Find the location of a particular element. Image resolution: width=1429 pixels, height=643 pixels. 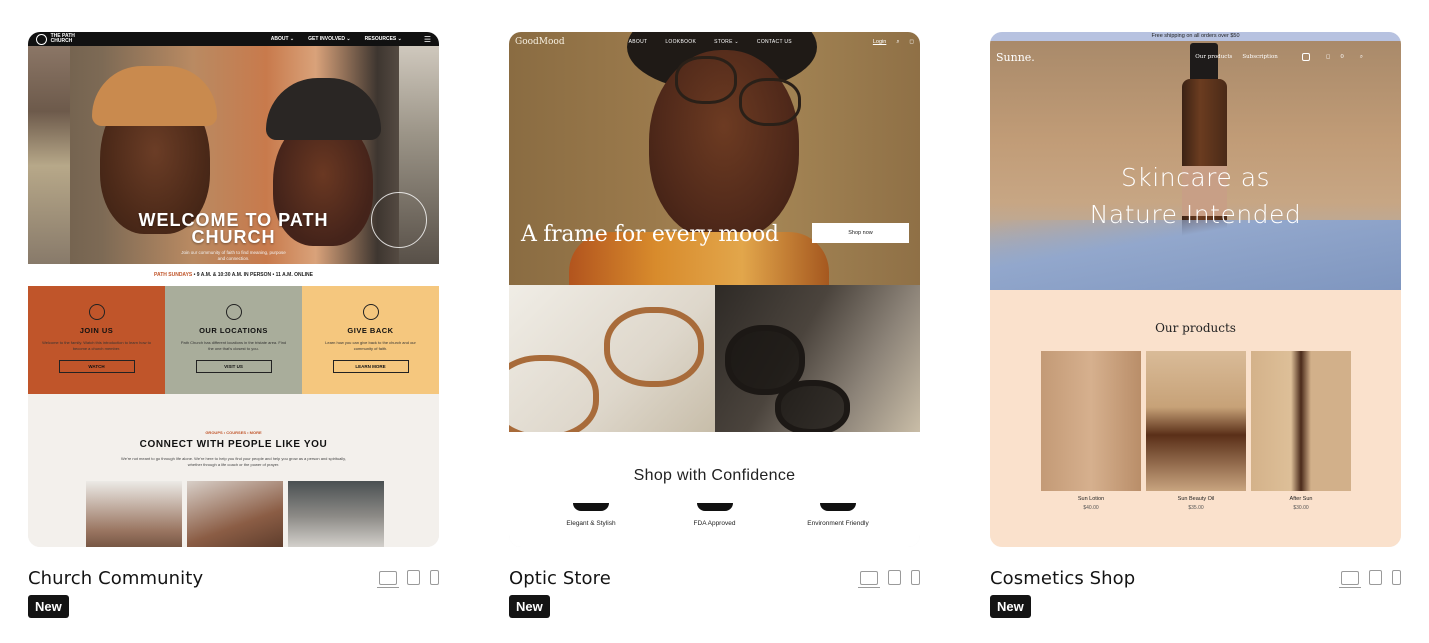

connect-title: CONNECT WITH PEOPLE LIKE YOU is located at coordinates (233, 444).